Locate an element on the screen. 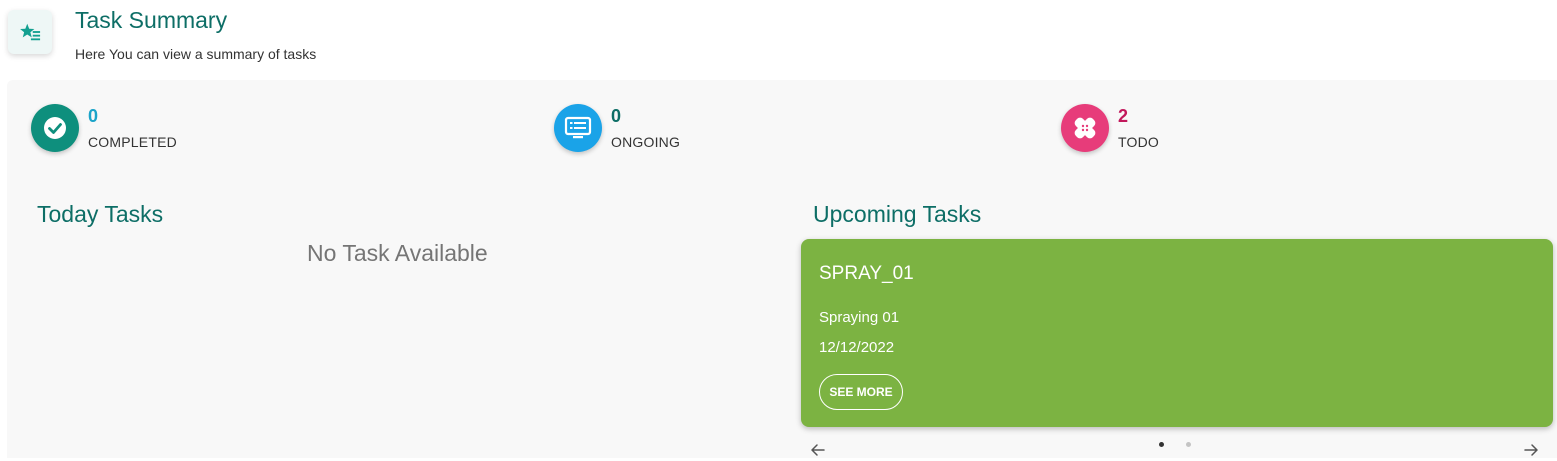  completed-label: COMPLETED is located at coordinates (132, 142).